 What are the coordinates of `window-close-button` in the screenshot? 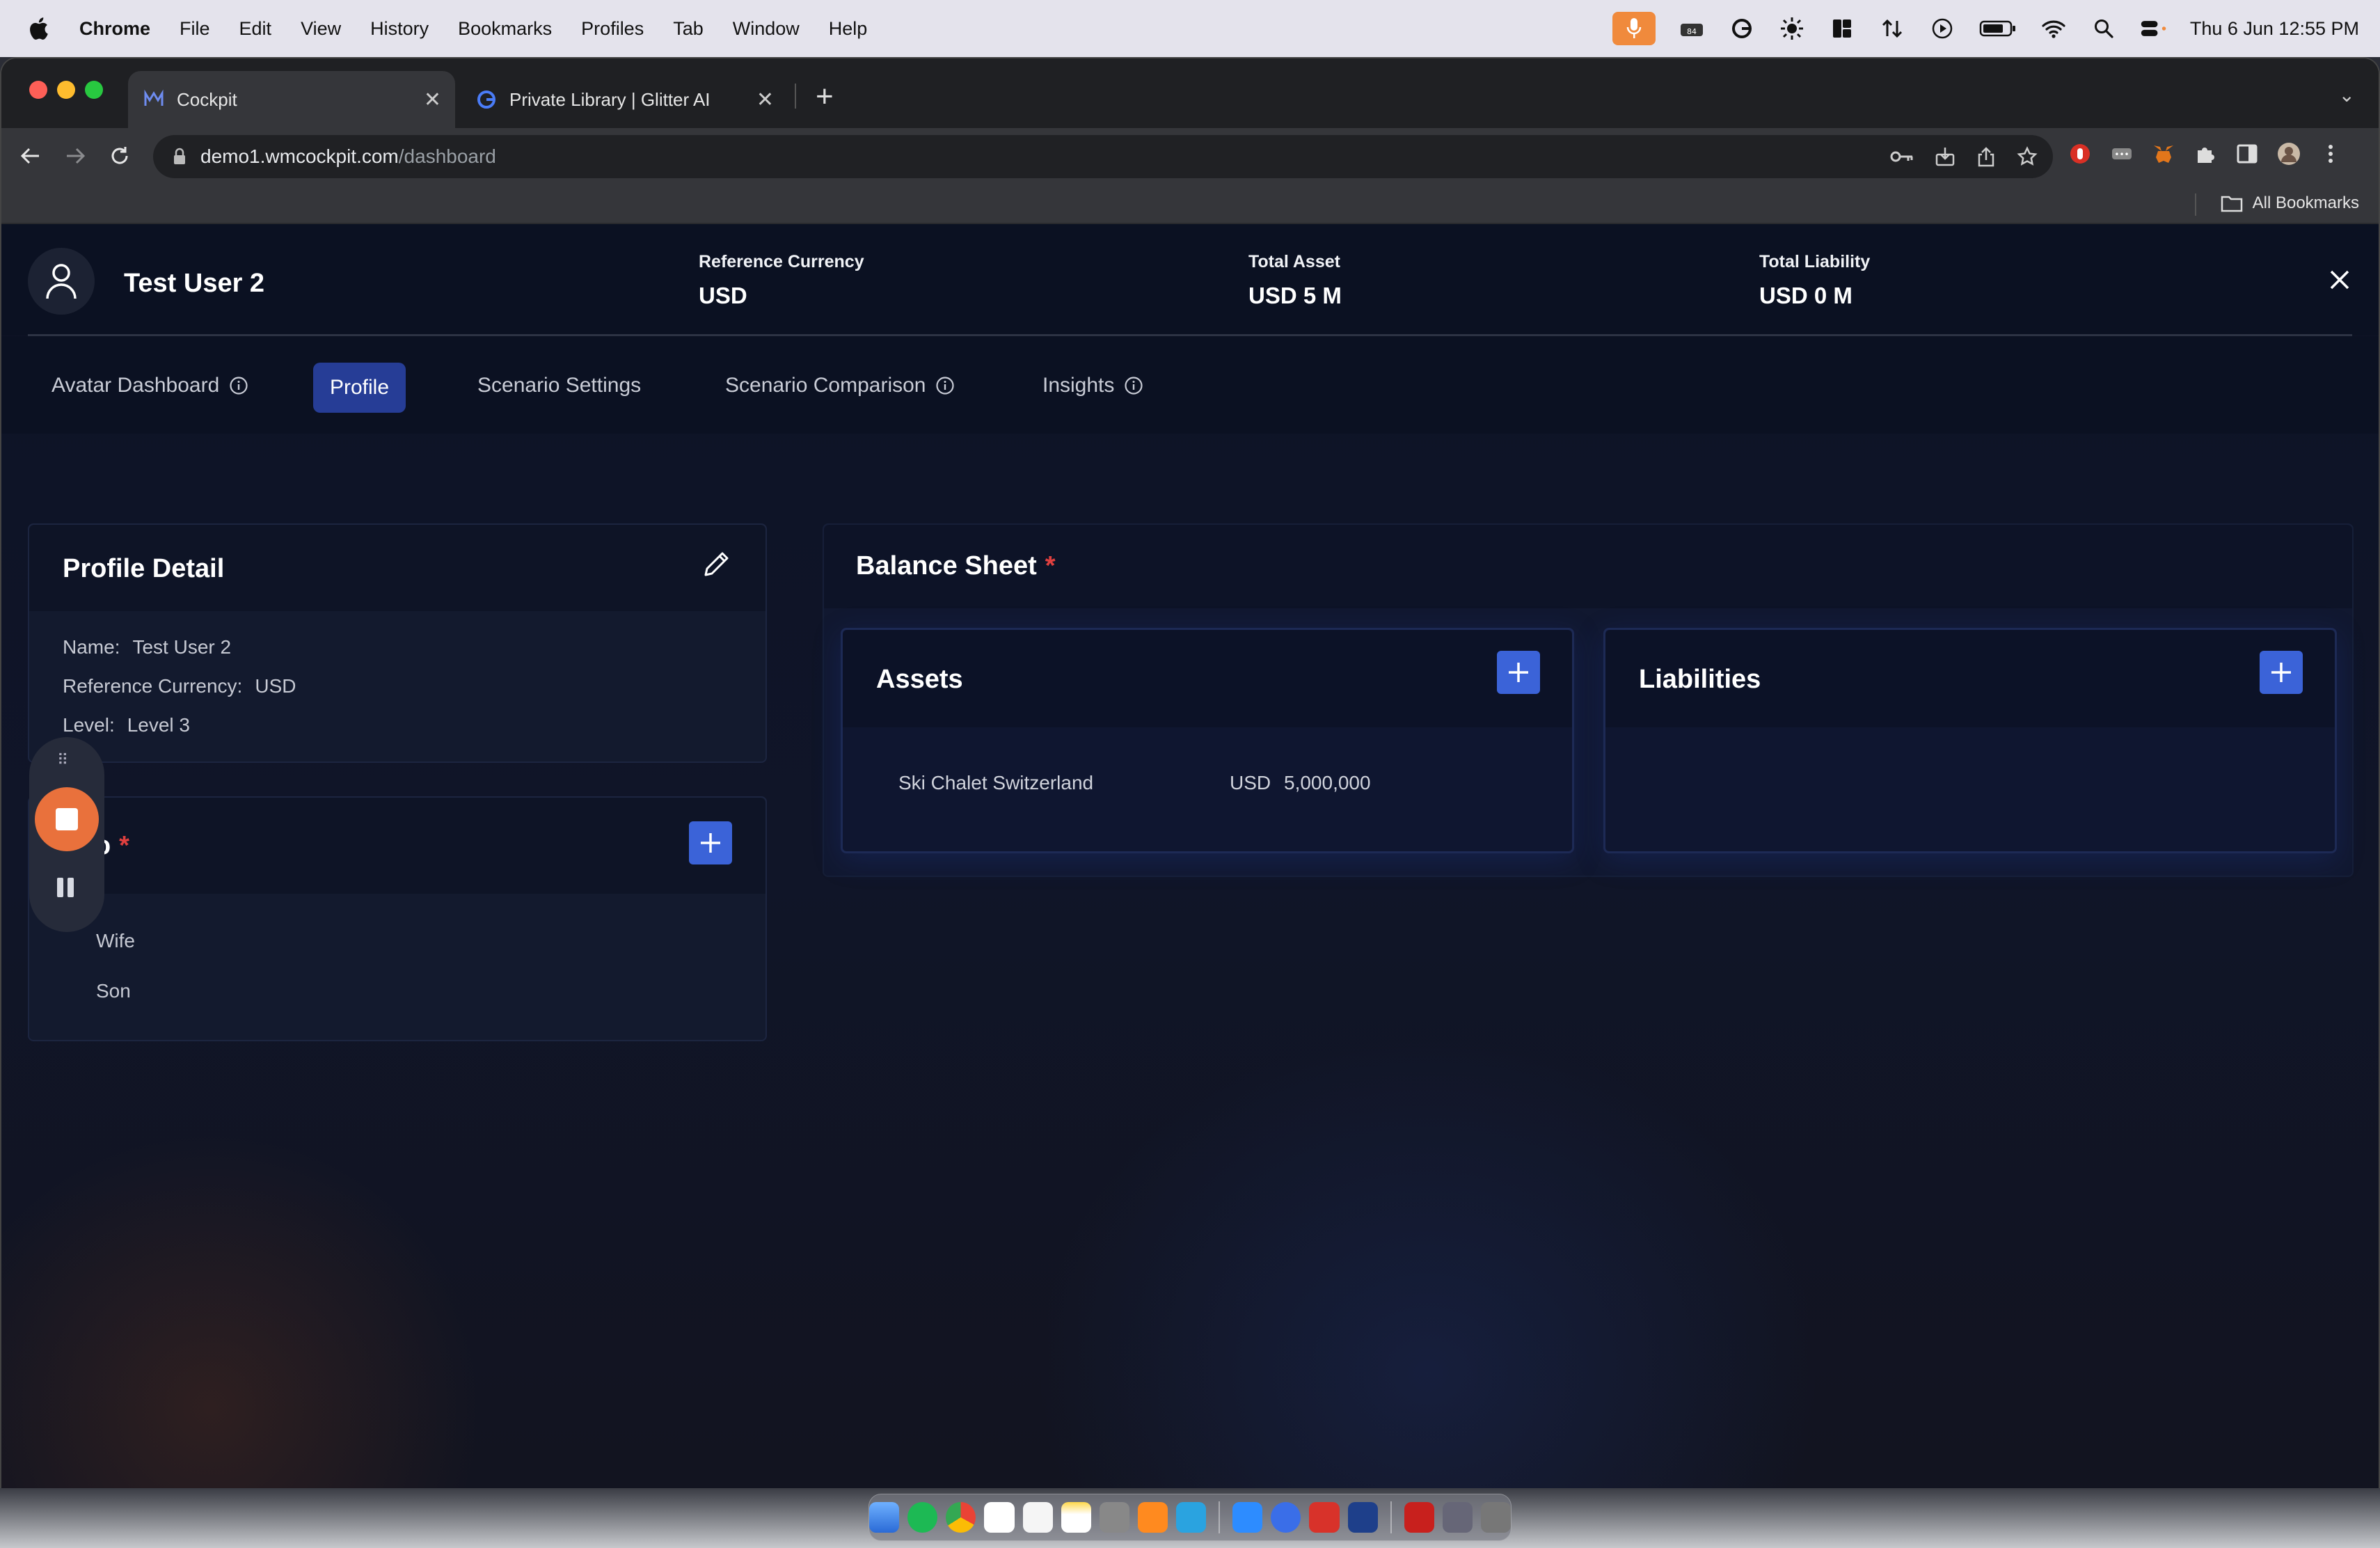 It's located at (38, 90).